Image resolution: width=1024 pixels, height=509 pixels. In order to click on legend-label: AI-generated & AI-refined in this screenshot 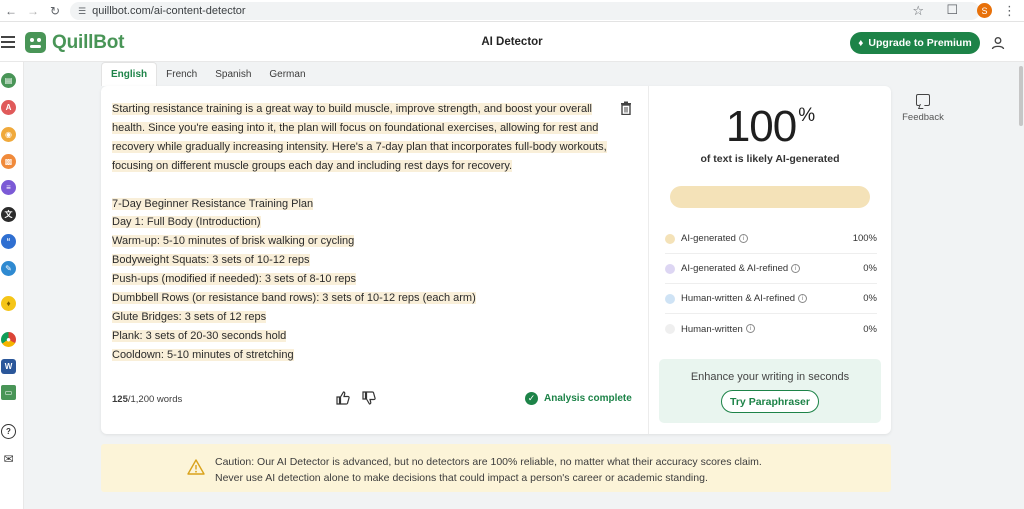, I will do `click(735, 268)`.